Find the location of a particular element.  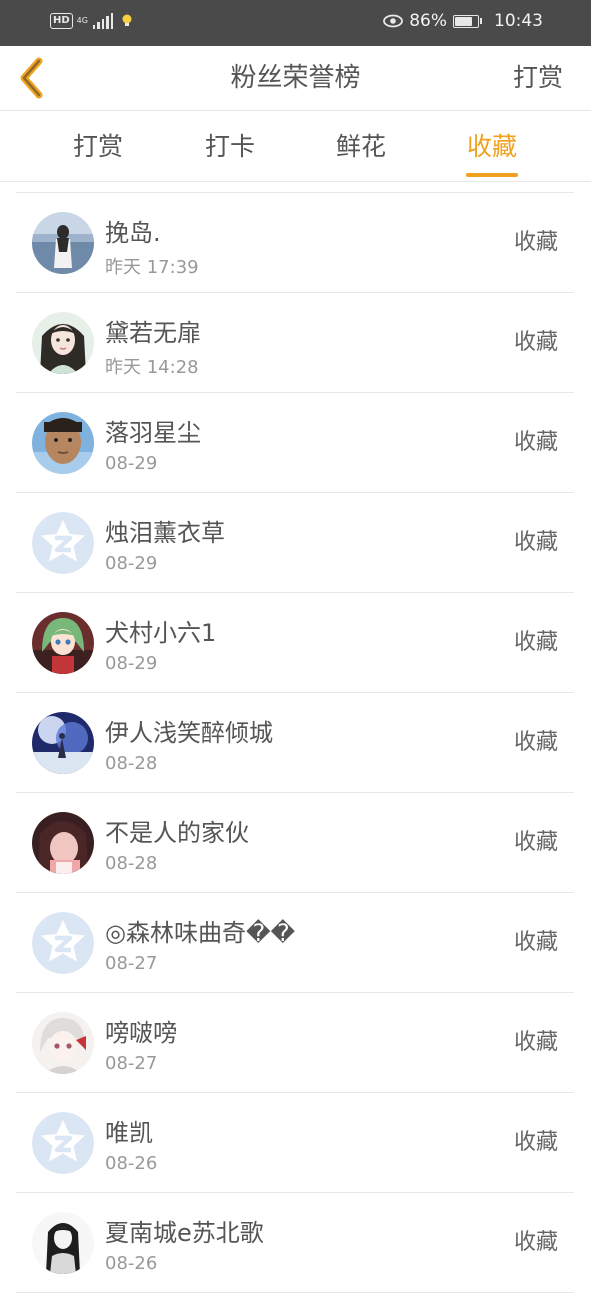

header: 粉丝荣誉榜 打赏 is located at coordinates (295, 78).